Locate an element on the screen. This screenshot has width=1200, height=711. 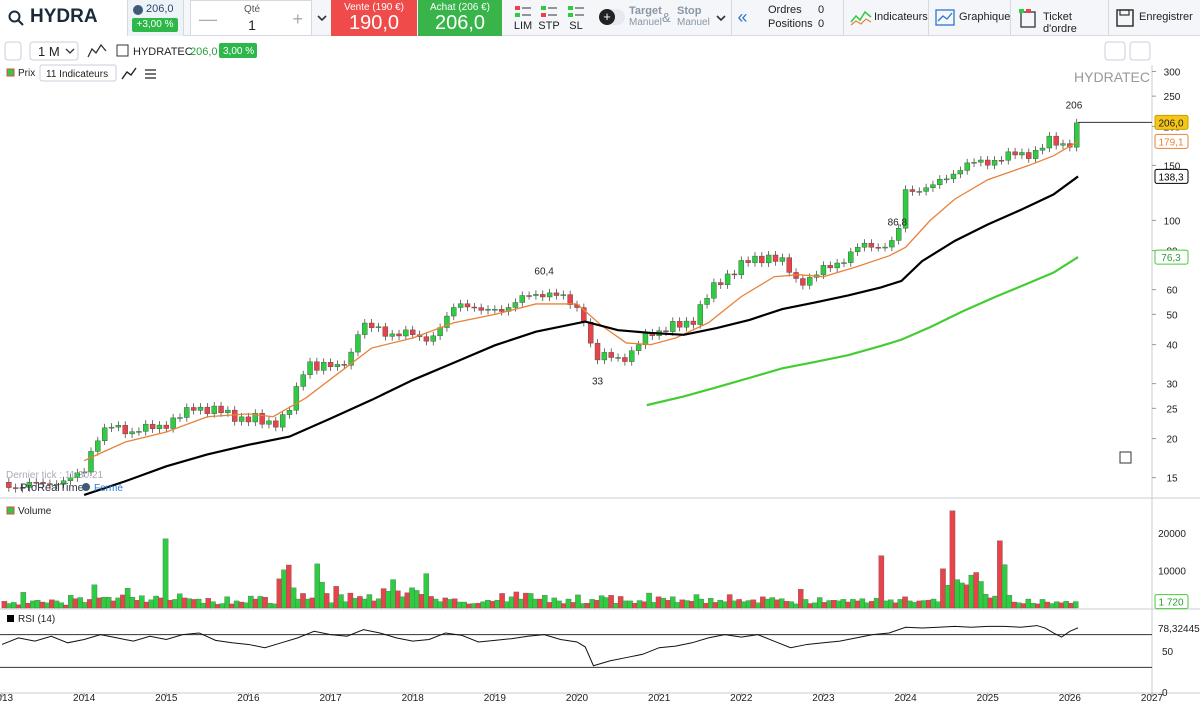
drawing-tools-icon is located at coordinates (129, 73).